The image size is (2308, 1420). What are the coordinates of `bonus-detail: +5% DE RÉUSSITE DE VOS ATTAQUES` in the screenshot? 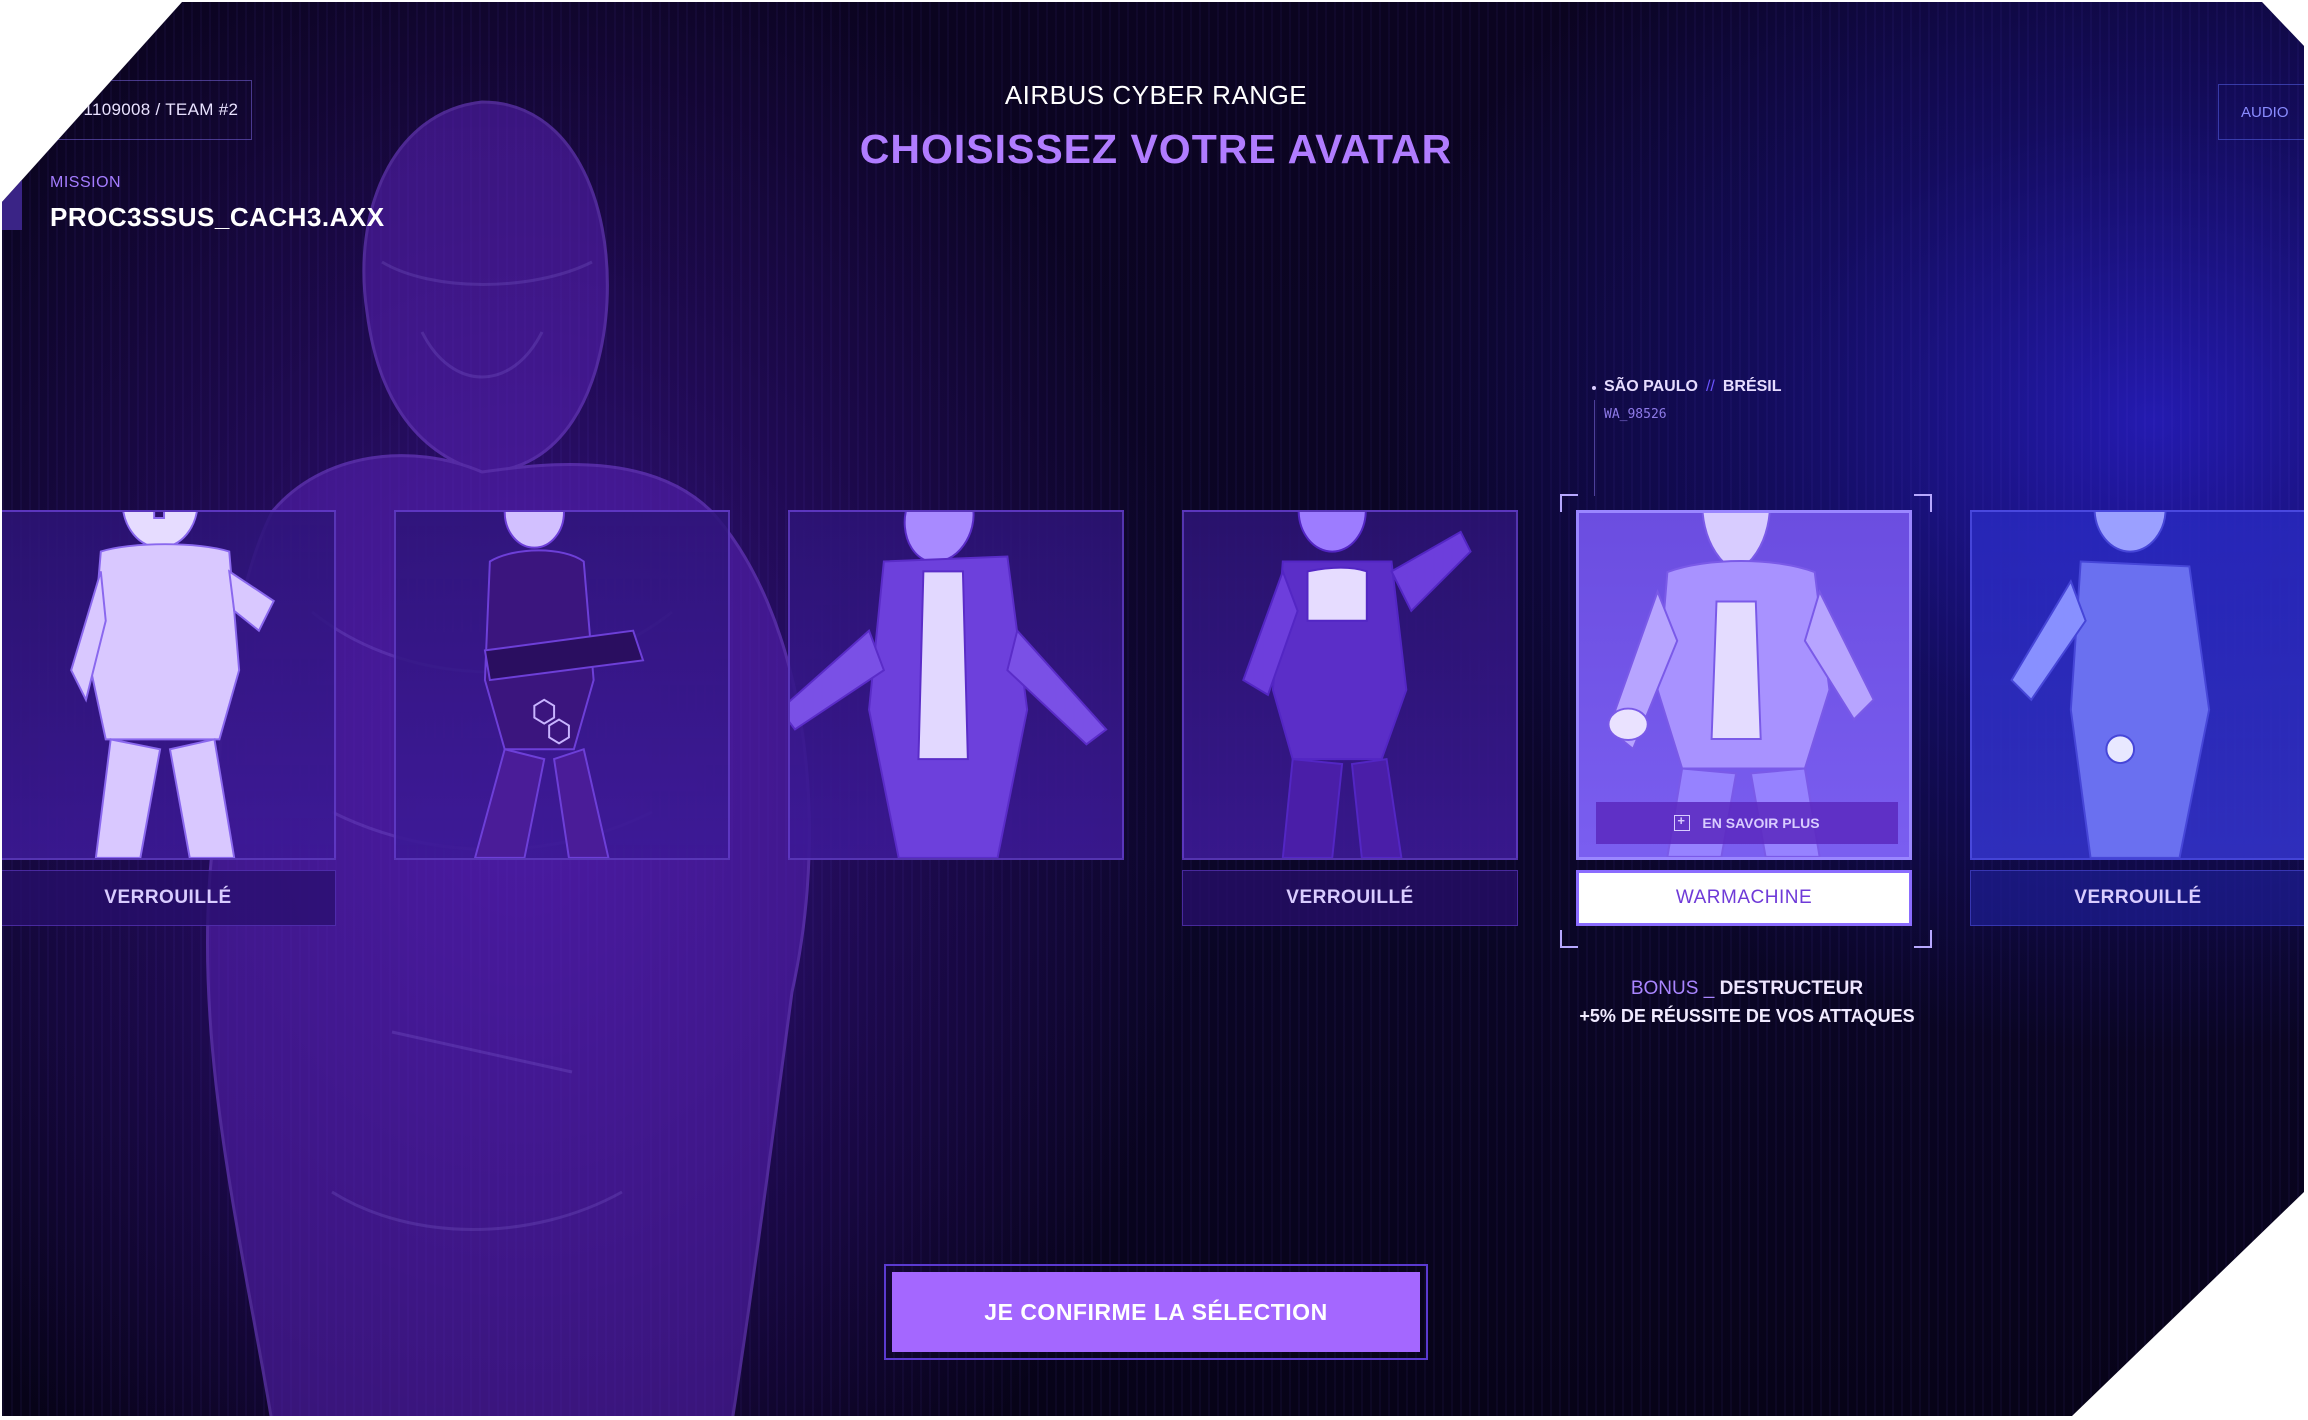 It's located at (1747, 1016).